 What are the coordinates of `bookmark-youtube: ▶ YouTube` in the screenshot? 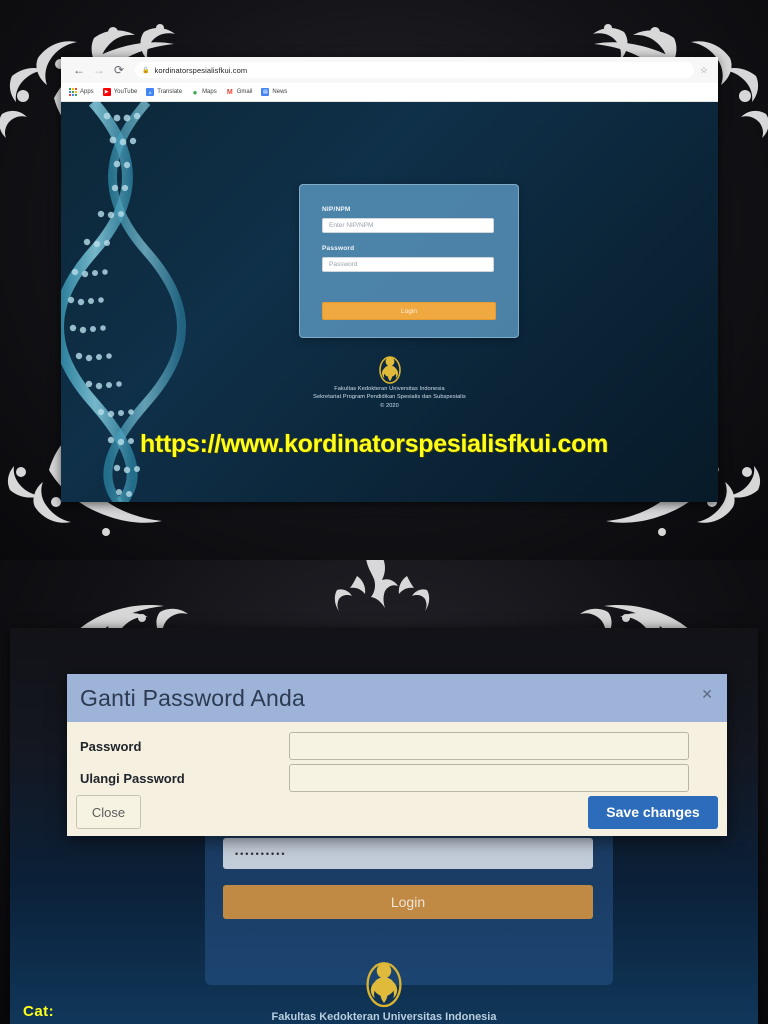 It's located at (120, 92).